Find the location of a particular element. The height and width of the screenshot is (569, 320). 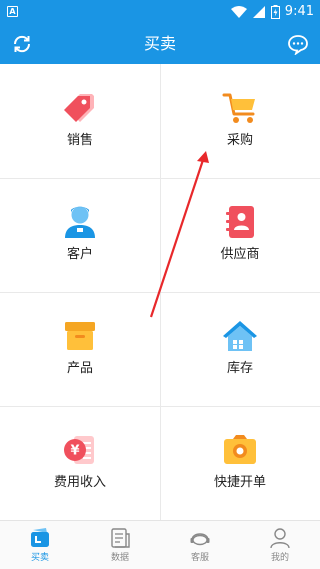

tab-profile: 我的 is located at coordinates (280, 545).